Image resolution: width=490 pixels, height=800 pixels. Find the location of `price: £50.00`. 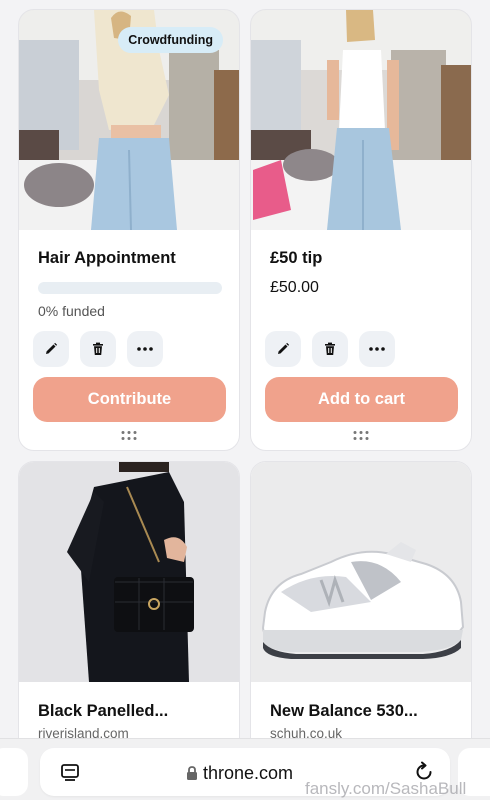

price: £50.00 is located at coordinates (294, 287).